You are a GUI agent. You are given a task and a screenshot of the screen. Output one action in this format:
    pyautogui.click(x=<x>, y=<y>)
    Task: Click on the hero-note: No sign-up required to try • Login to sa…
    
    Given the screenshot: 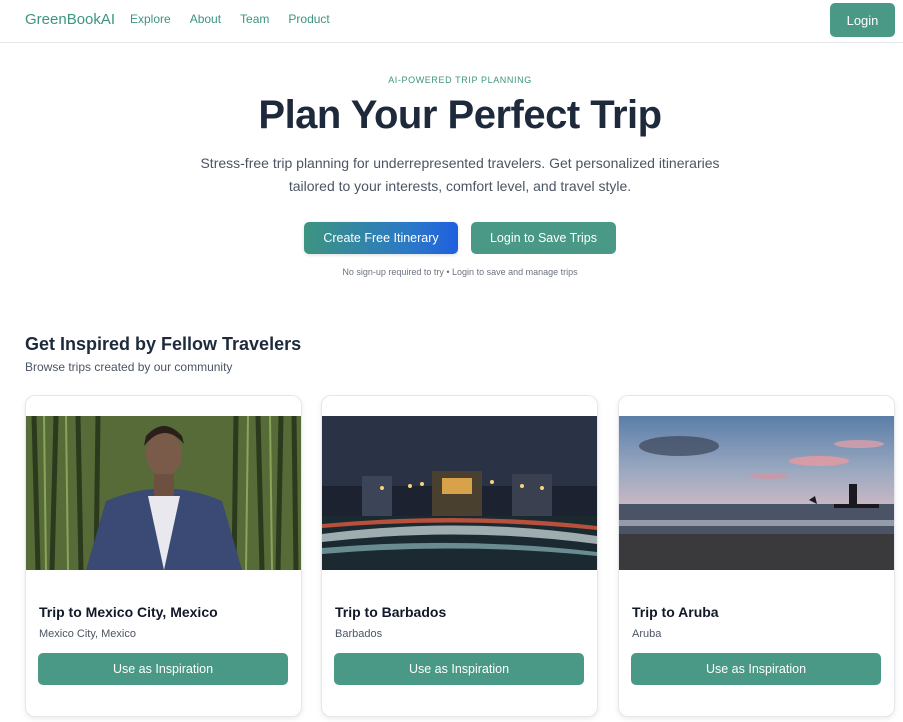 What is the action you would take?
    pyautogui.click(x=460, y=272)
    